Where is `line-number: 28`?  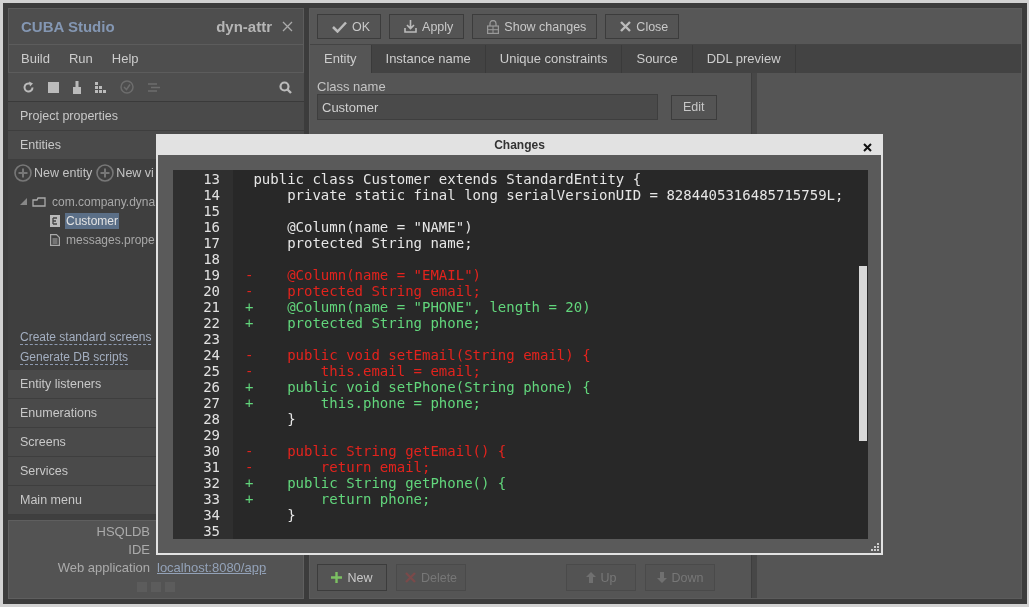 line-number: 28 is located at coordinates (211, 419).